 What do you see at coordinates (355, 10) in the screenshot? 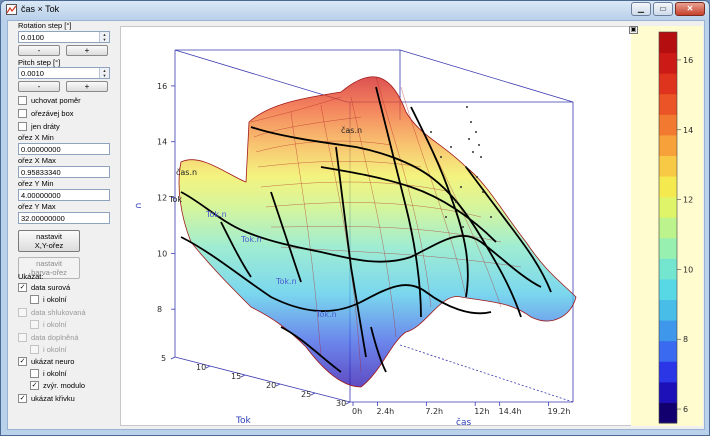
I see `title-bar: čas × Tok ▁ ▭ ✕` at bounding box center [355, 10].